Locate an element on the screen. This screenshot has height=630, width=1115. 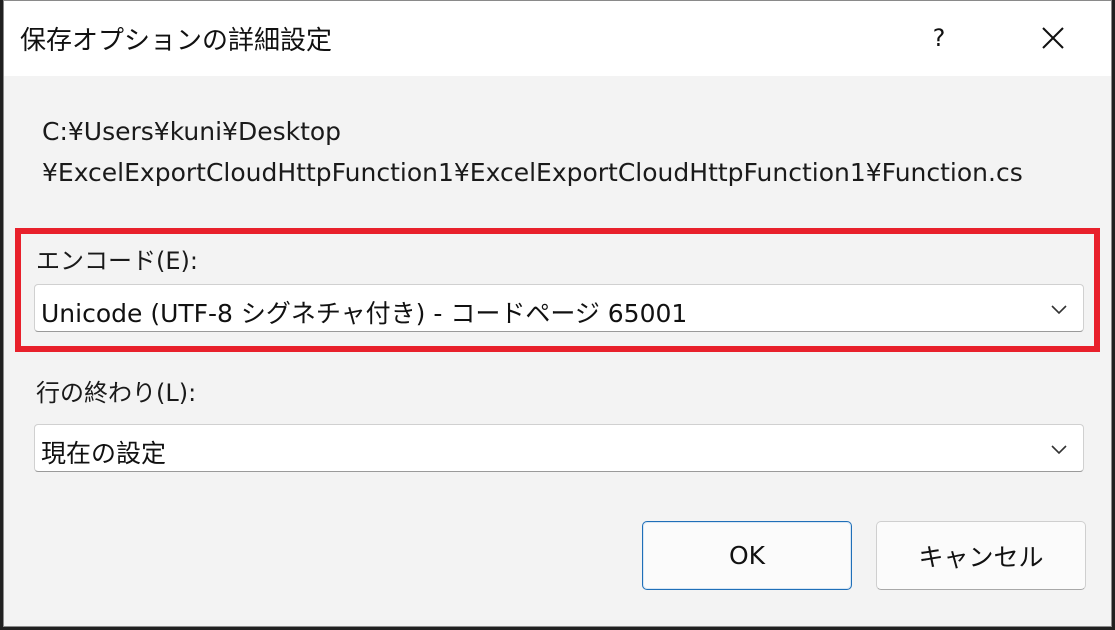
close-icon is located at coordinates (1053, 38).